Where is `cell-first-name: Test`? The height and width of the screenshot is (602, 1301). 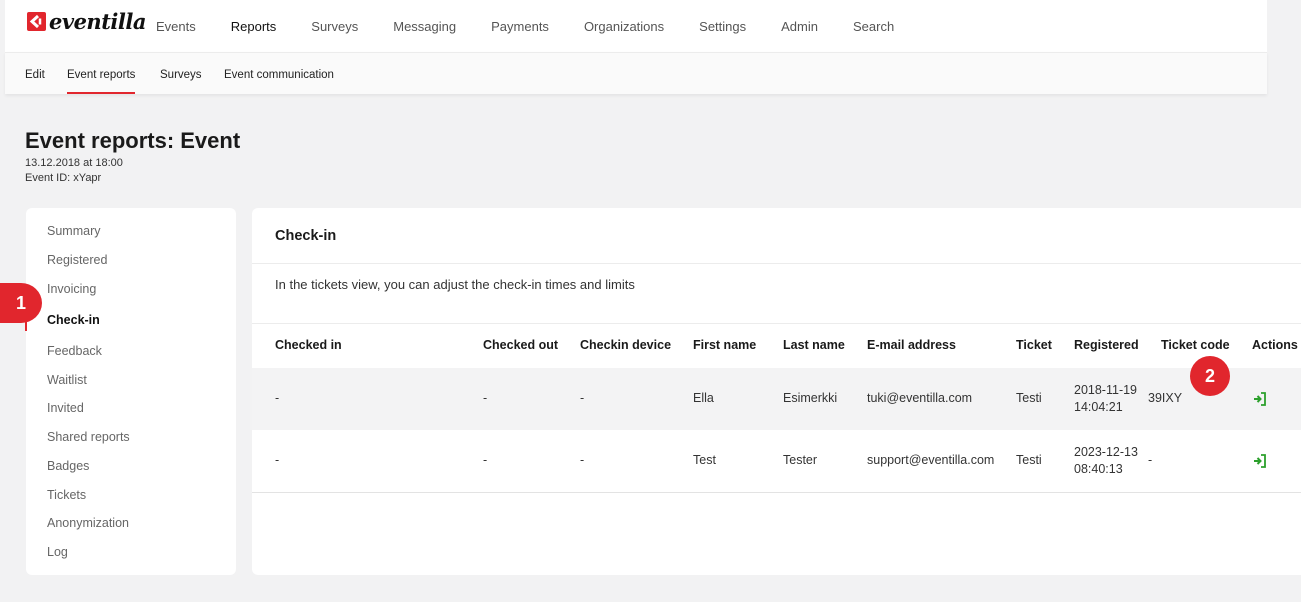
cell-first-name: Test is located at coordinates (704, 460).